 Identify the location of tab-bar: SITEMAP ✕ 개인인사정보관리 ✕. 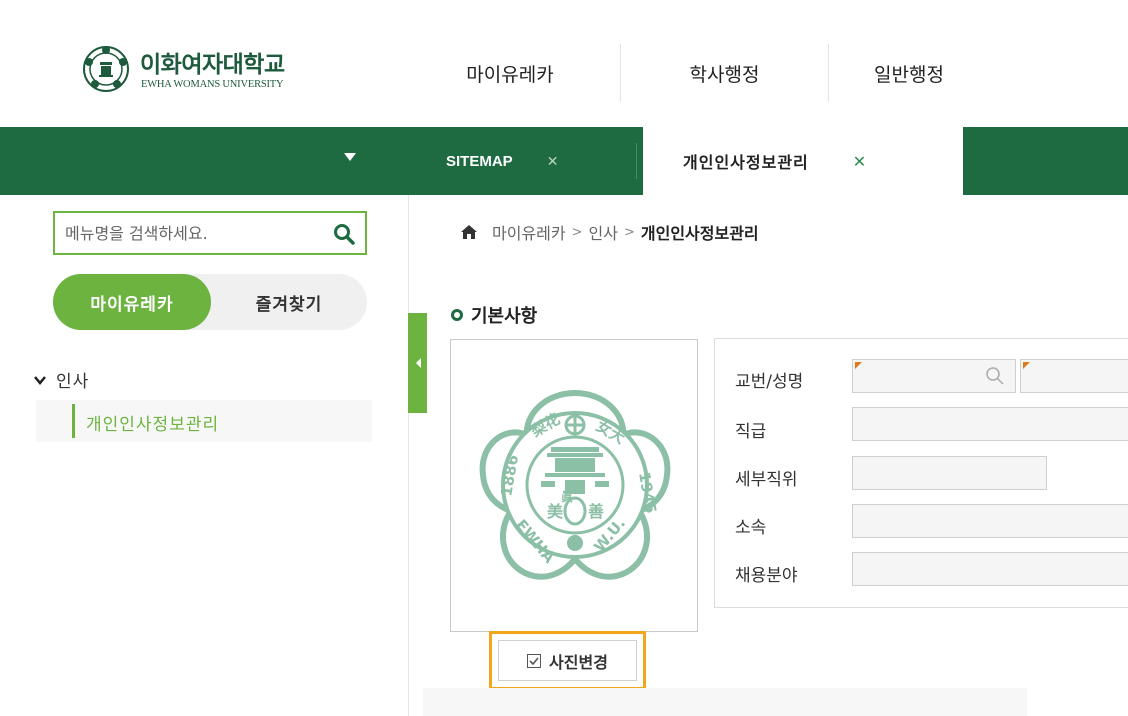
(564, 161).